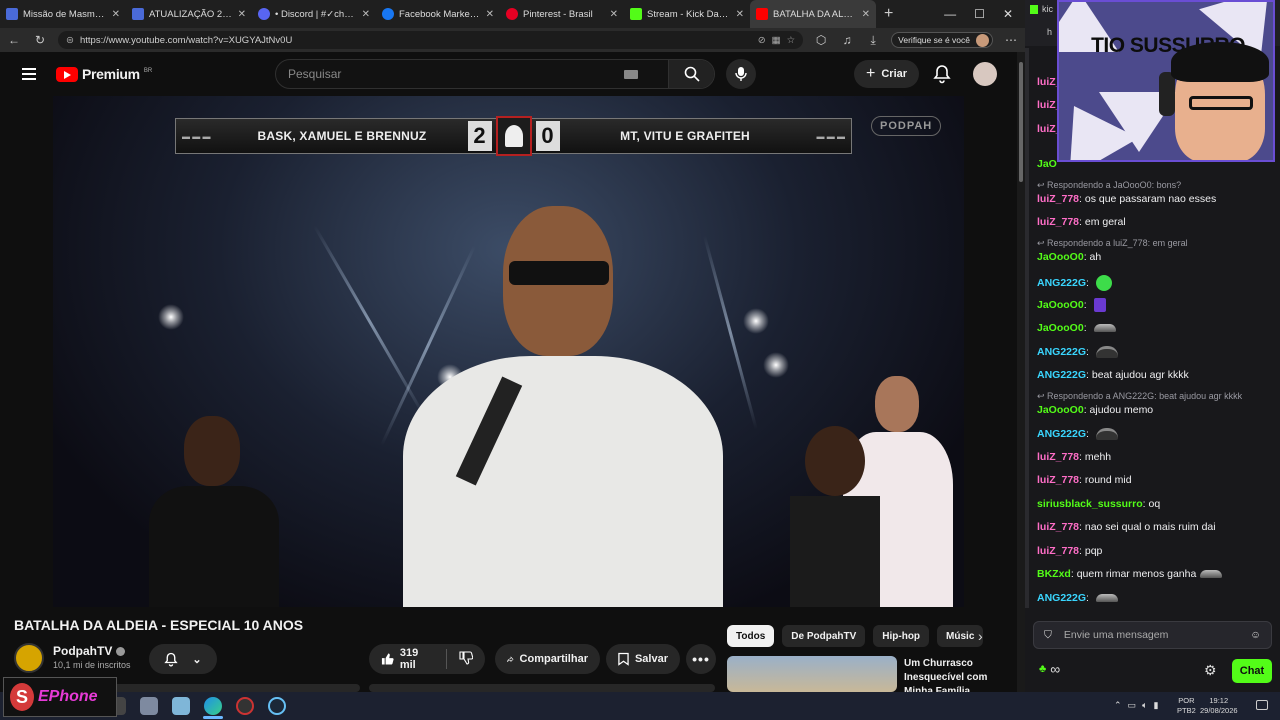  Describe the element at coordinates (901, 636) in the screenshot. I see `chip-hiphop: Hip-hop` at that location.